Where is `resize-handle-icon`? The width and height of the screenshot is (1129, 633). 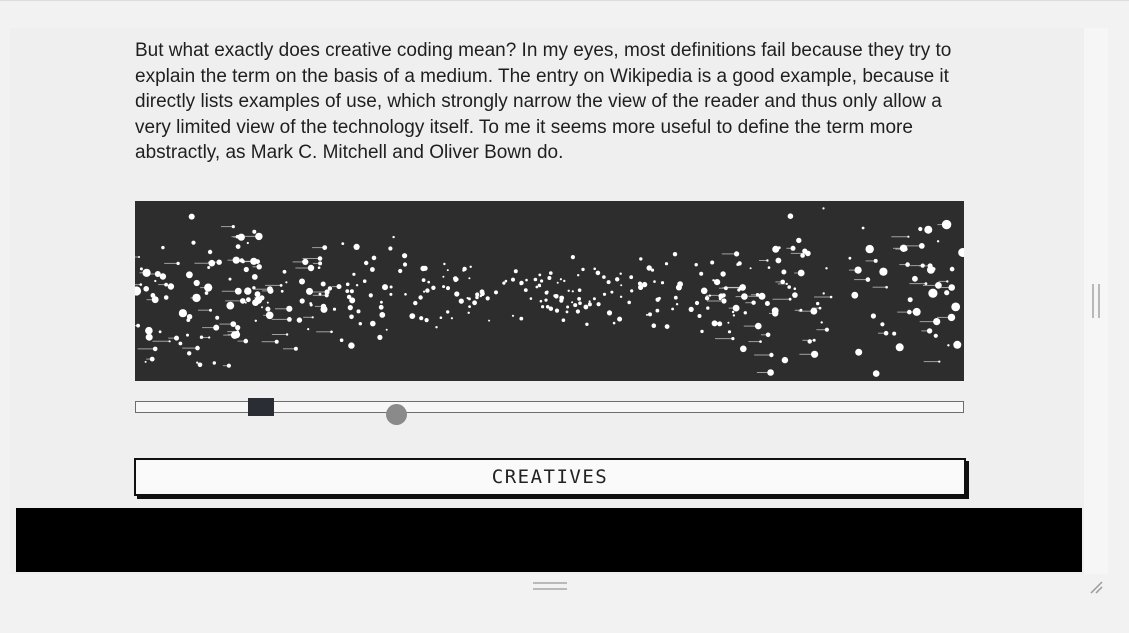
resize-handle-icon is located at coordinates (1096, 587).